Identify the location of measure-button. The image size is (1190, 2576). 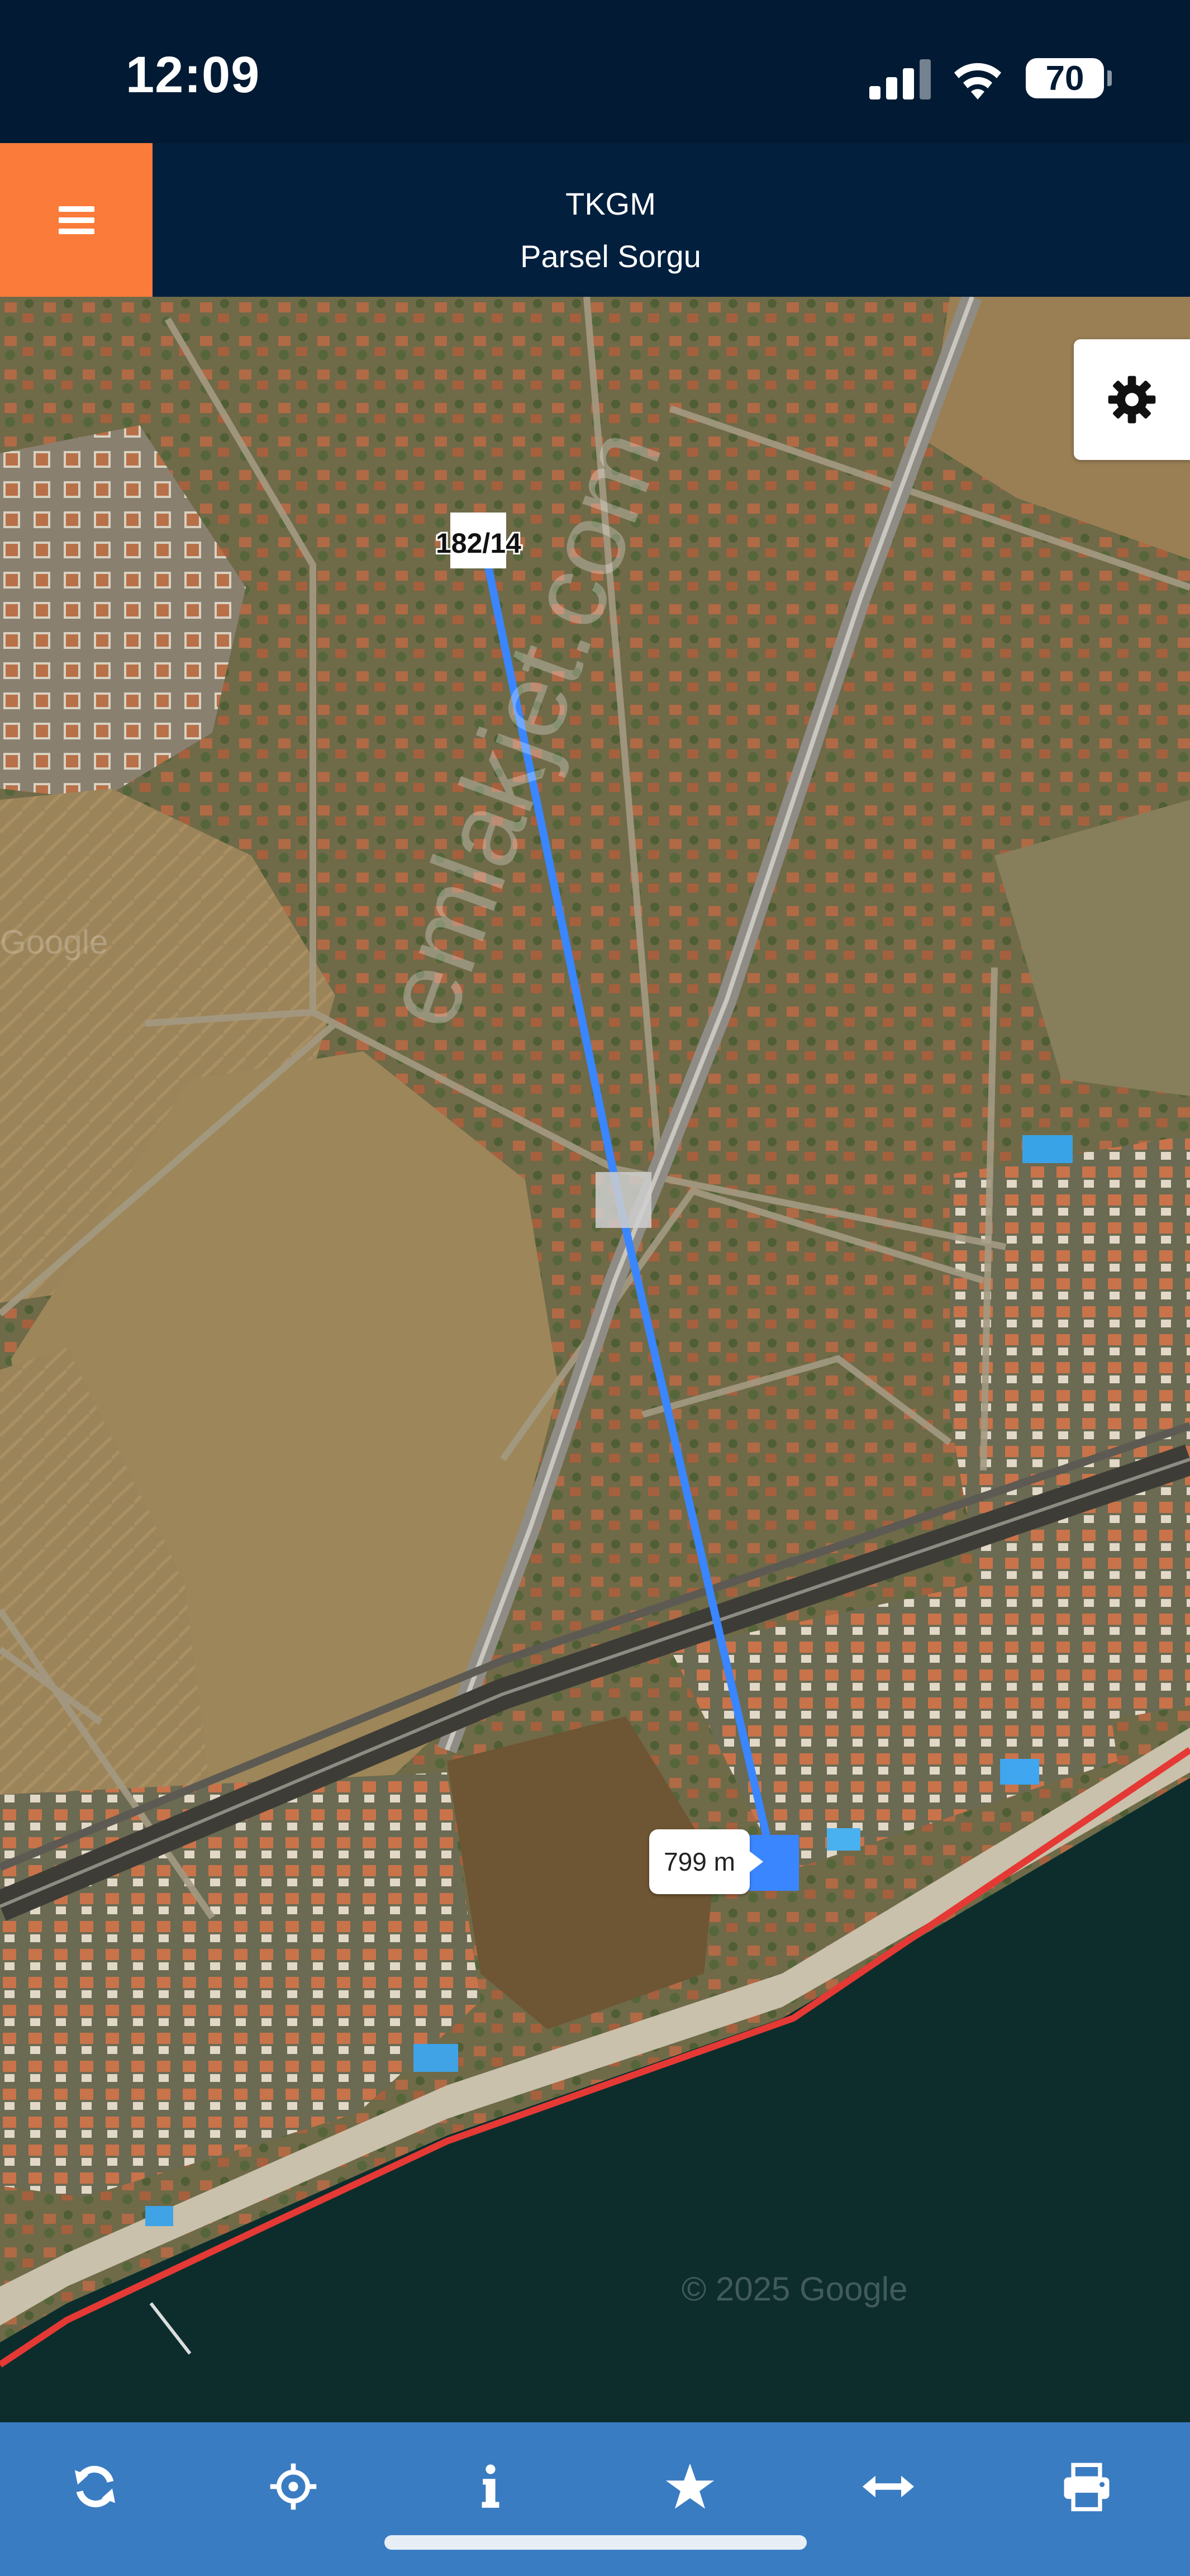
(888, 2486).